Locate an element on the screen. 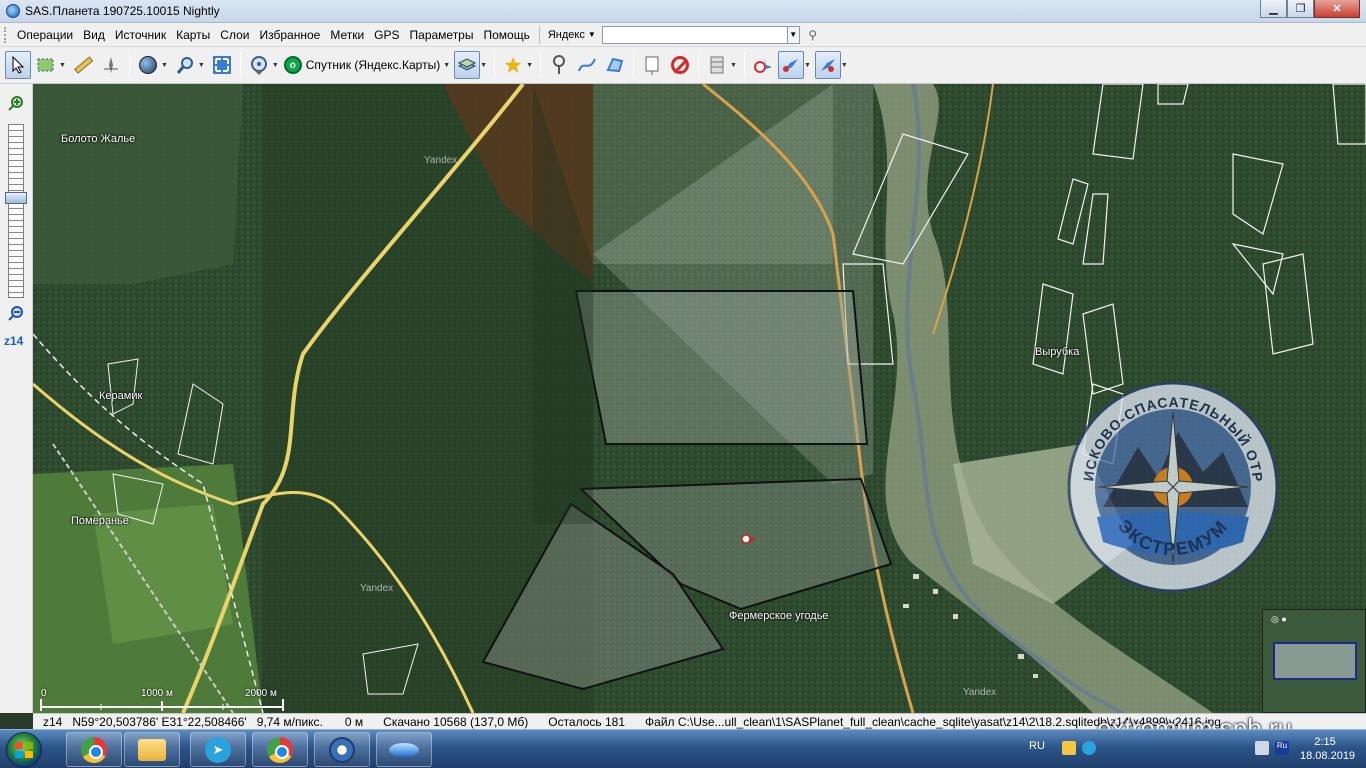 The height and width of the screenshot is (768, 1366). tray-notification-icon is located at coordinates (1069, 748).